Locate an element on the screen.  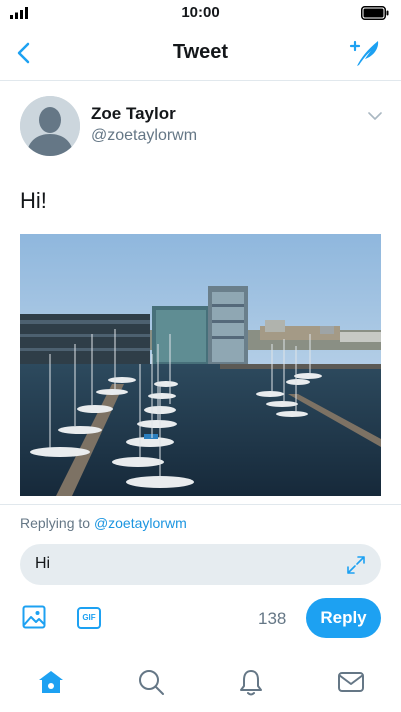
default-avatar-icon is located at coordinates (50, 126).